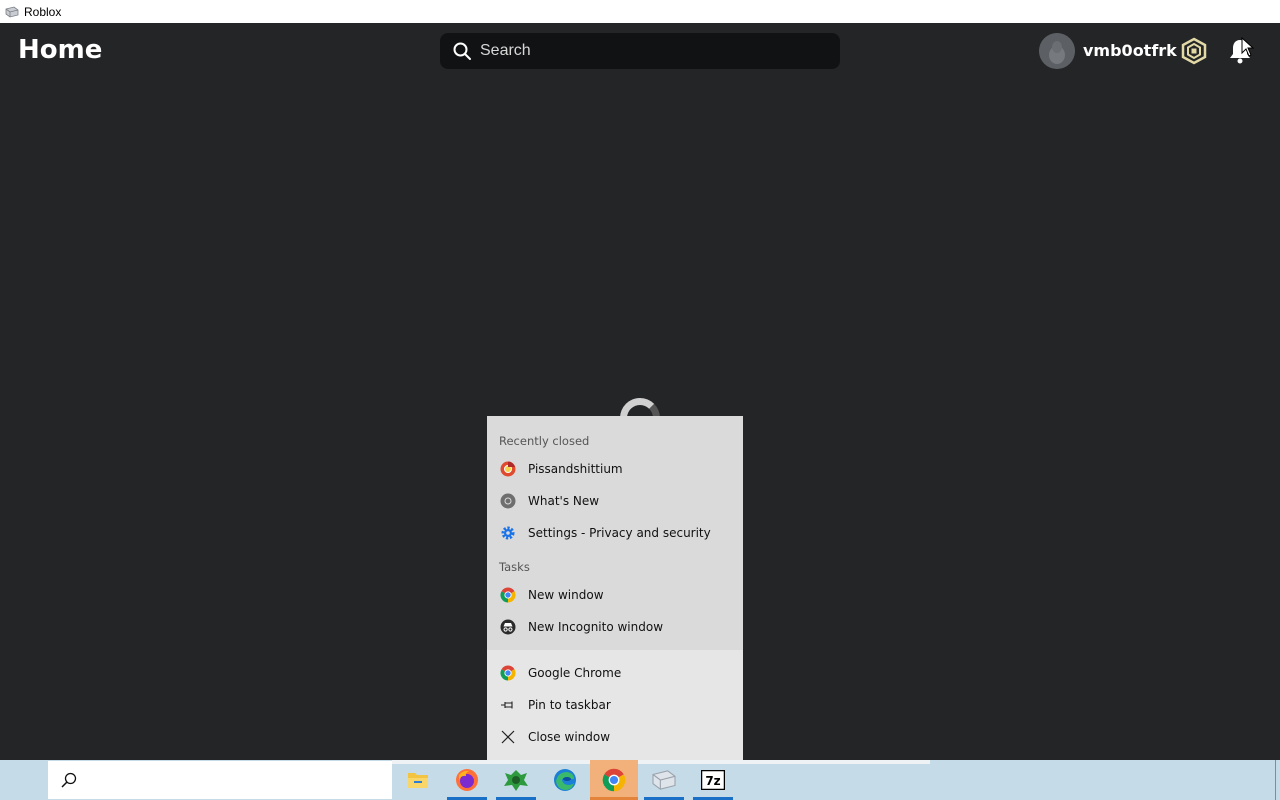 The image size is (1280, 800). I want to click on jumplist-item-new-incognito-window: New Incognito window, so click(615, 627).